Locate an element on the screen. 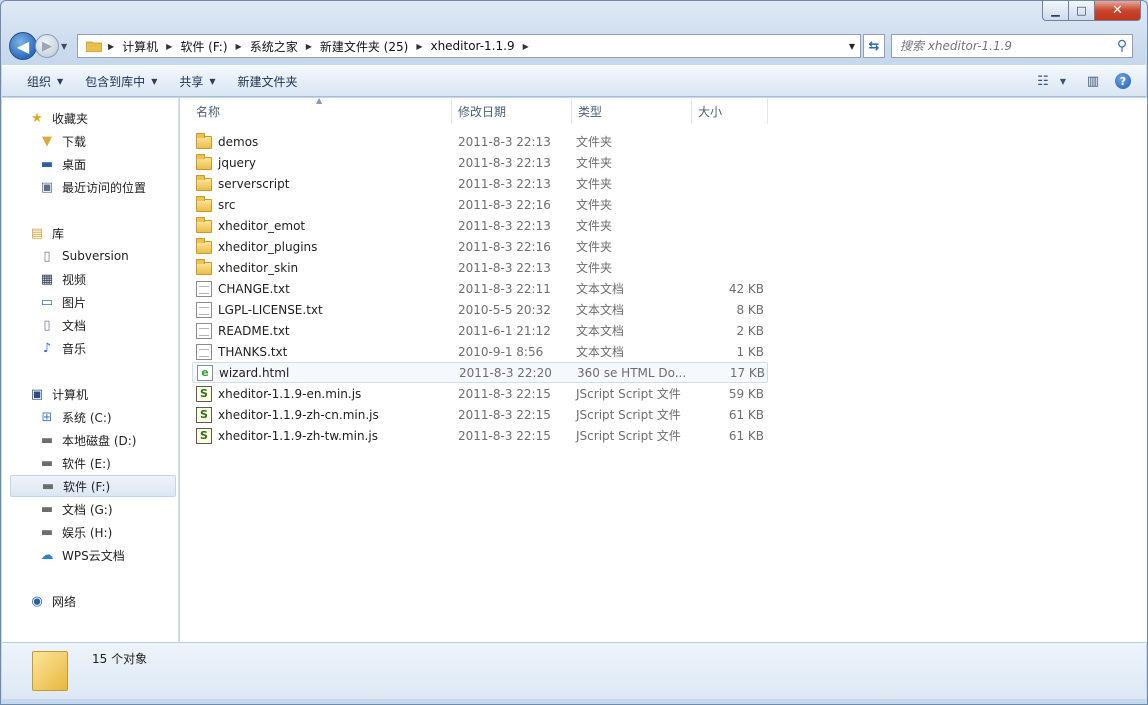  sidebar-item-documents: ▯ 文档 is located at coordinates (93, 325).